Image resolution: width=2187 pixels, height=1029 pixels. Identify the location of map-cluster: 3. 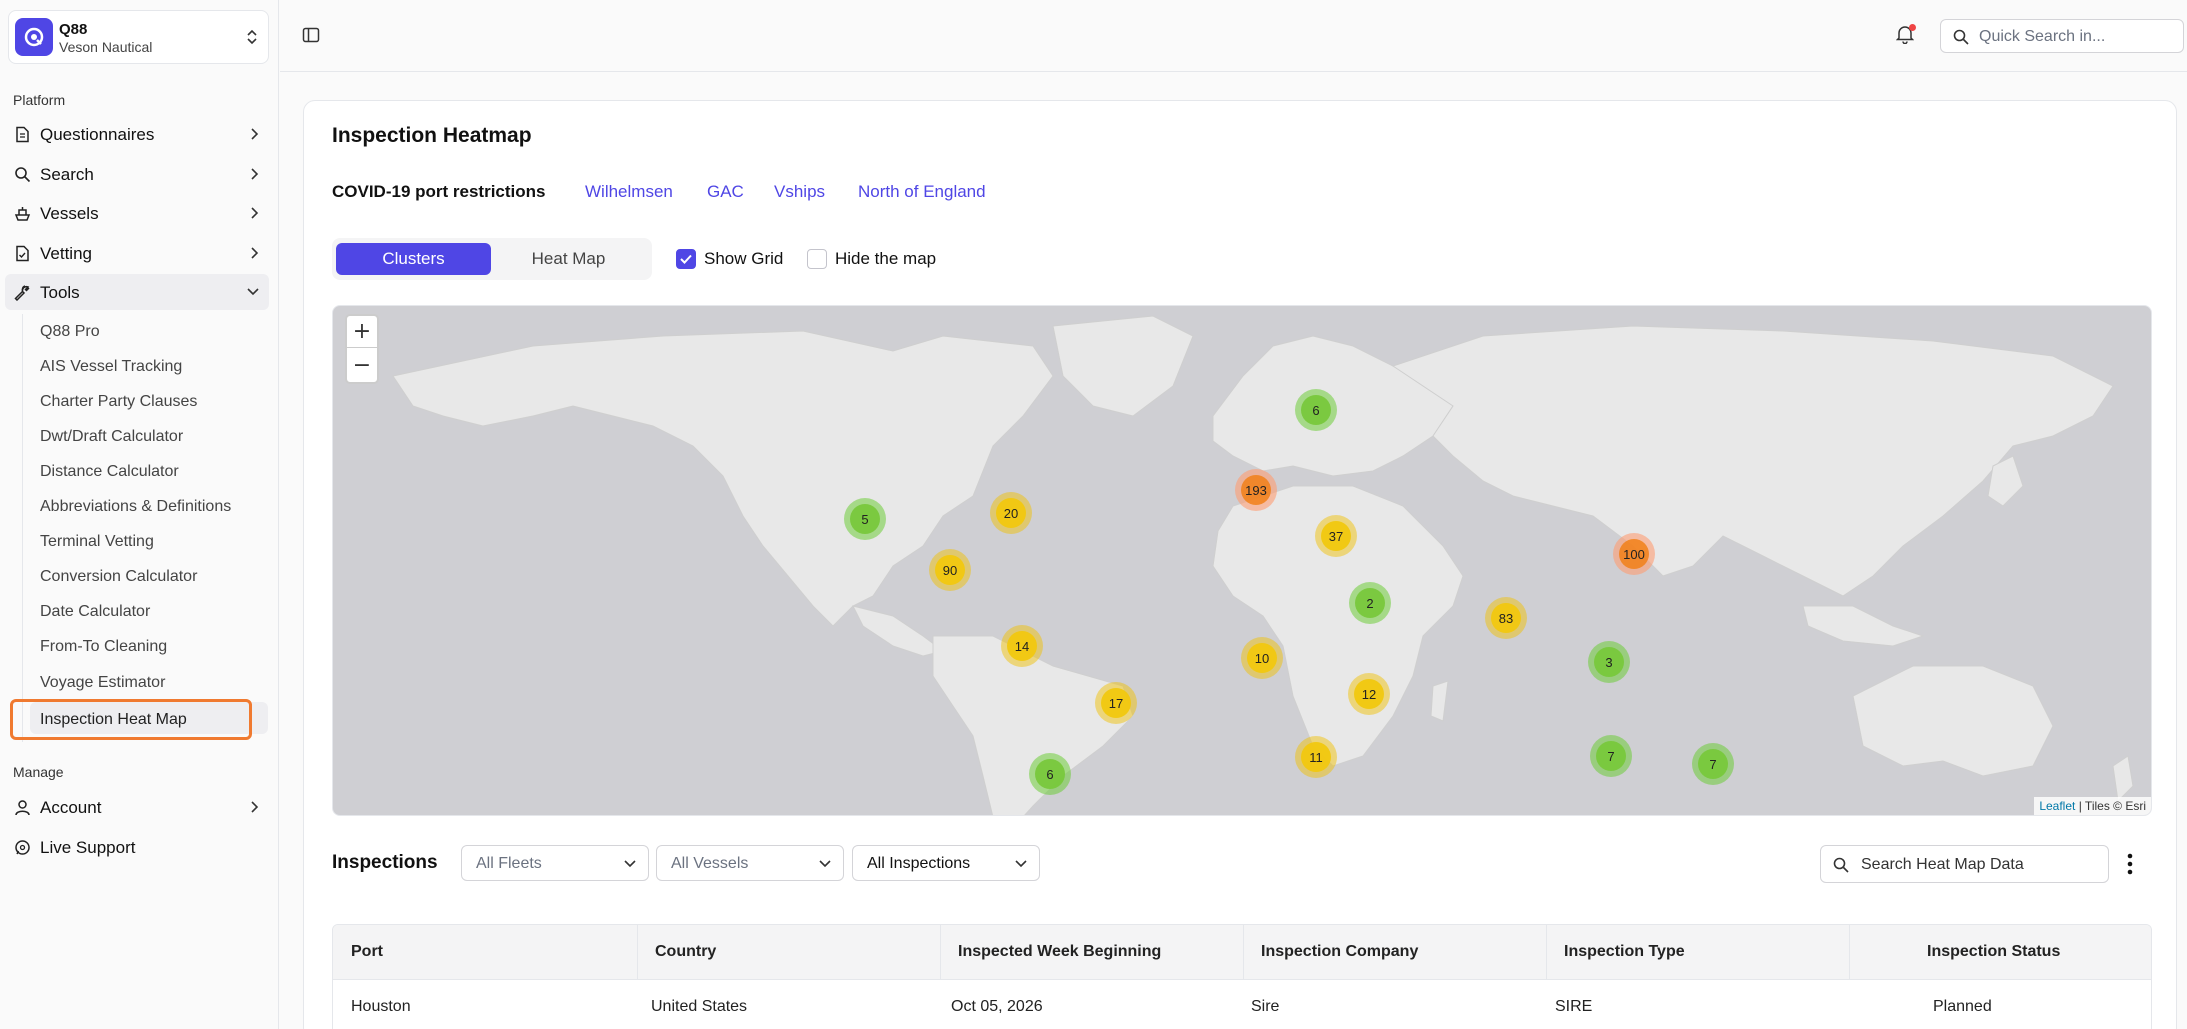
(1609, 662).